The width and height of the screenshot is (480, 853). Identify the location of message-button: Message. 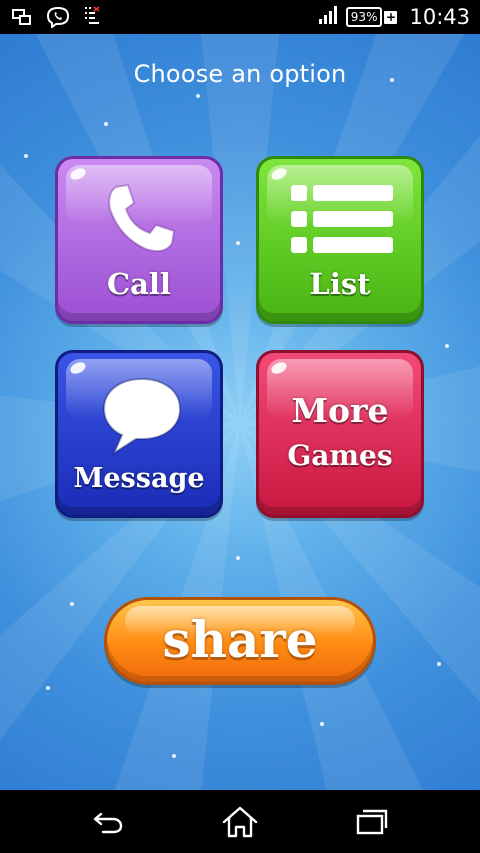
(139, 434).